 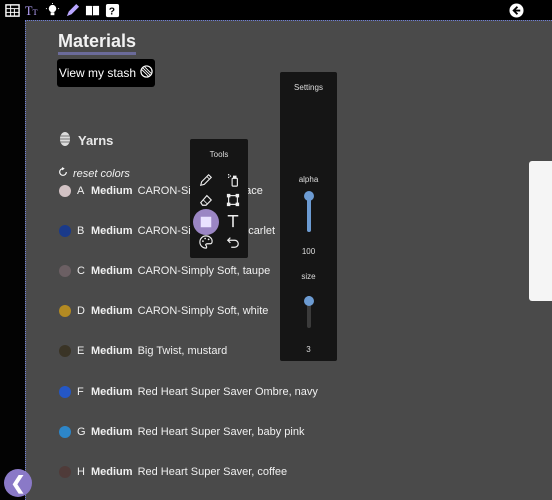 I want to click on help-icon: ?, so click(x=112, y=10).